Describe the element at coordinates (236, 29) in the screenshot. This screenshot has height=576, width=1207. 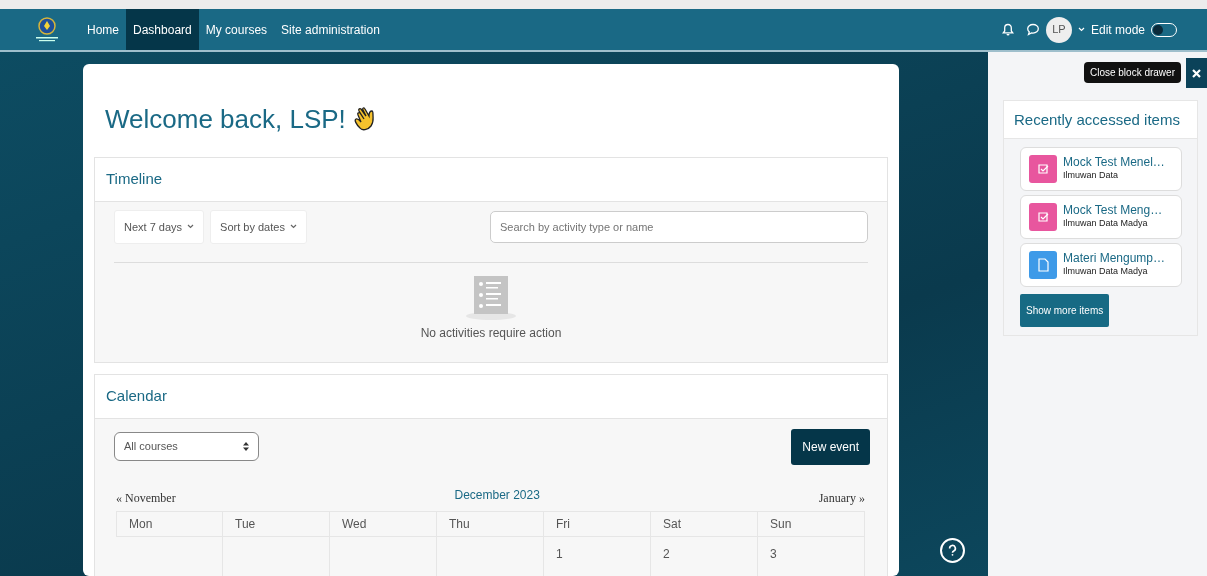
I see `nav-link: My courses` at that location.